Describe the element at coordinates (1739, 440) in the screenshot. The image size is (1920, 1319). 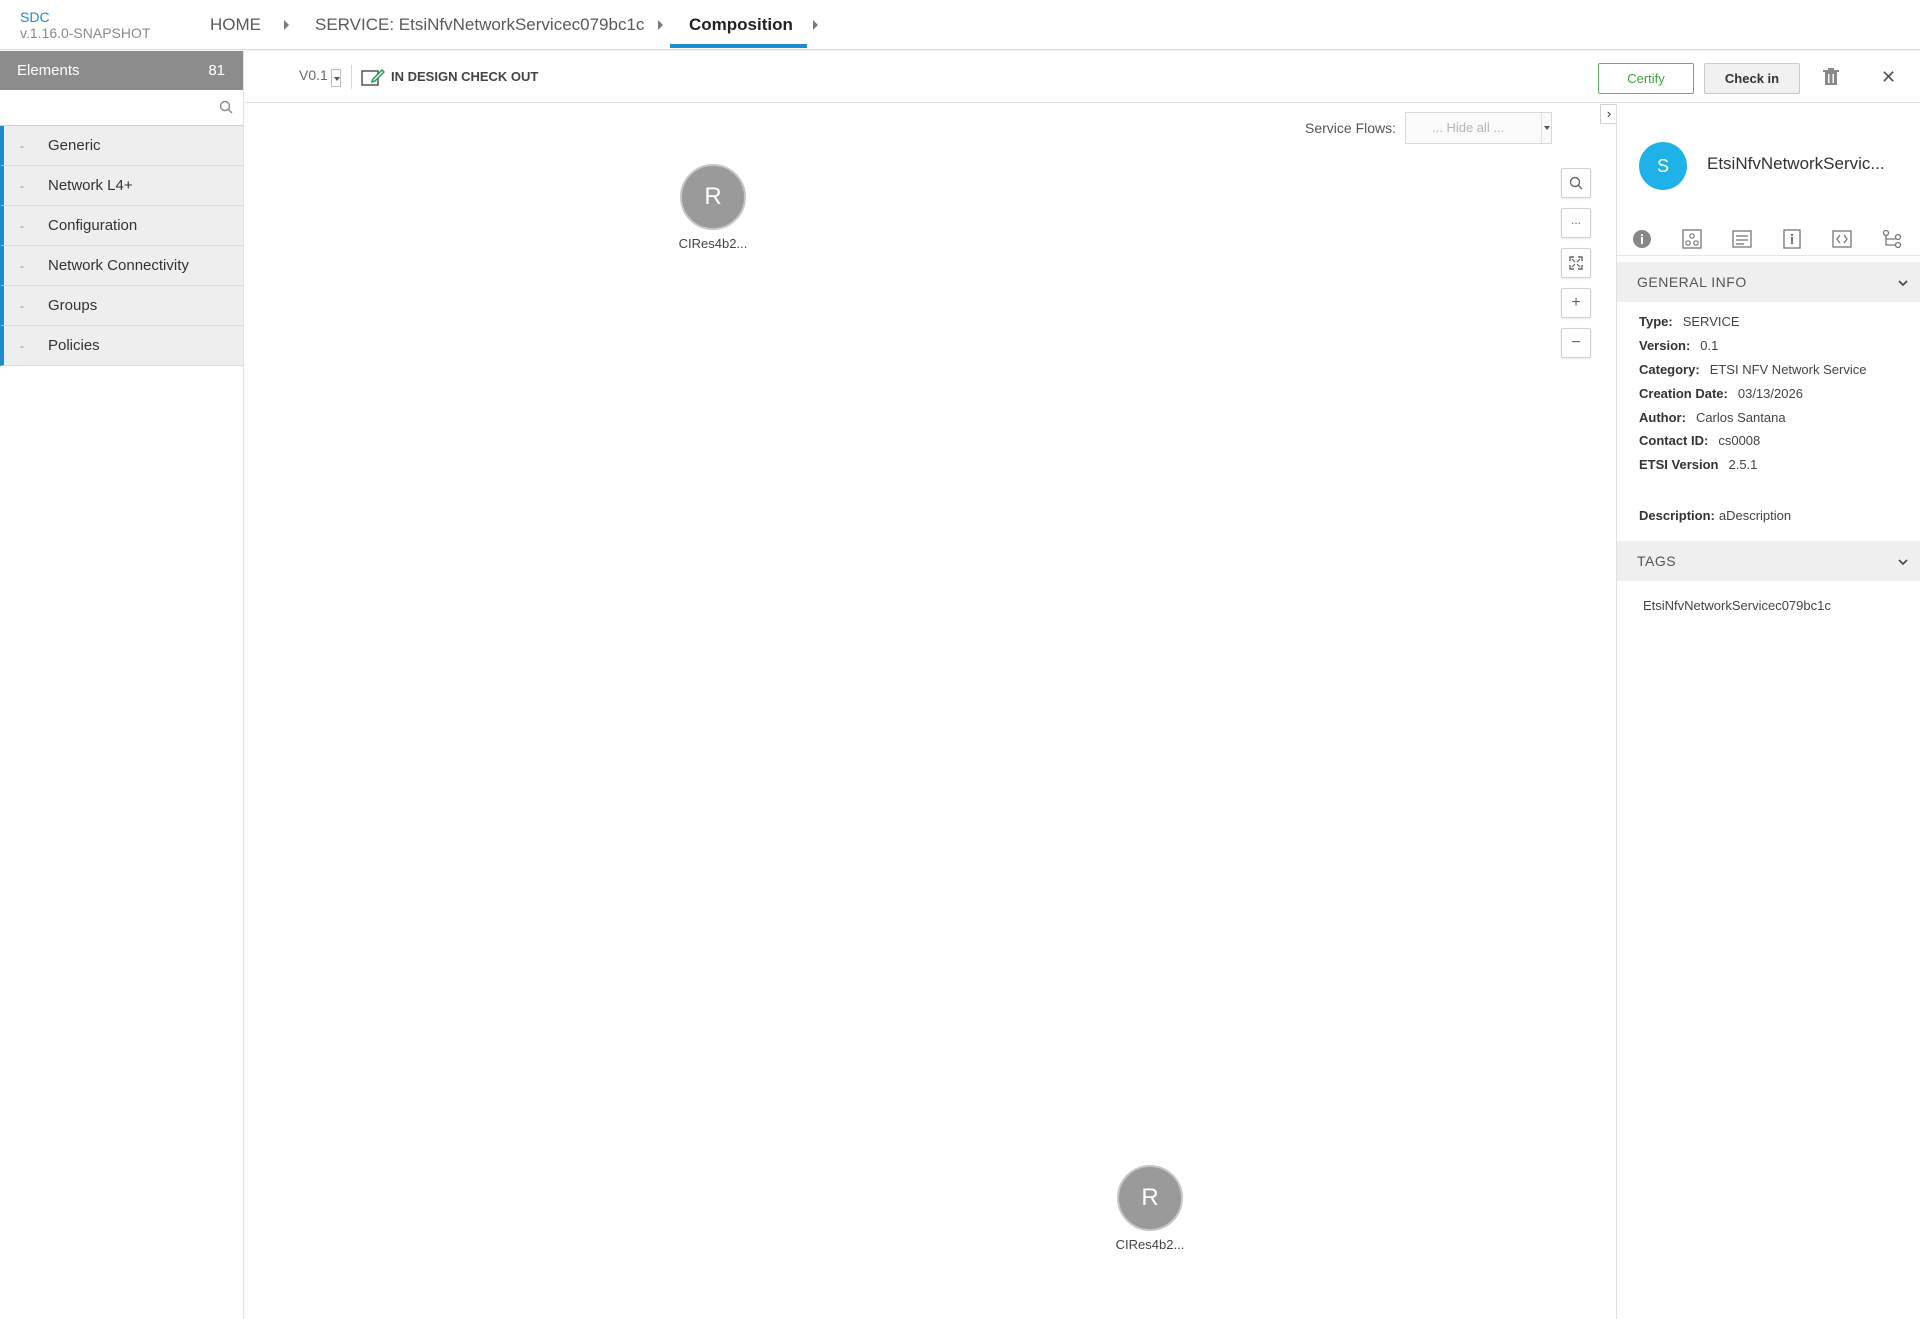
I see `info-value: cs0008` at that location.